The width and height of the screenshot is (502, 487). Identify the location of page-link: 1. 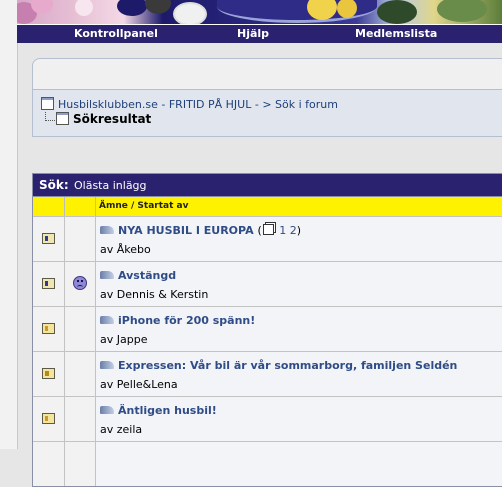
(282, 230).